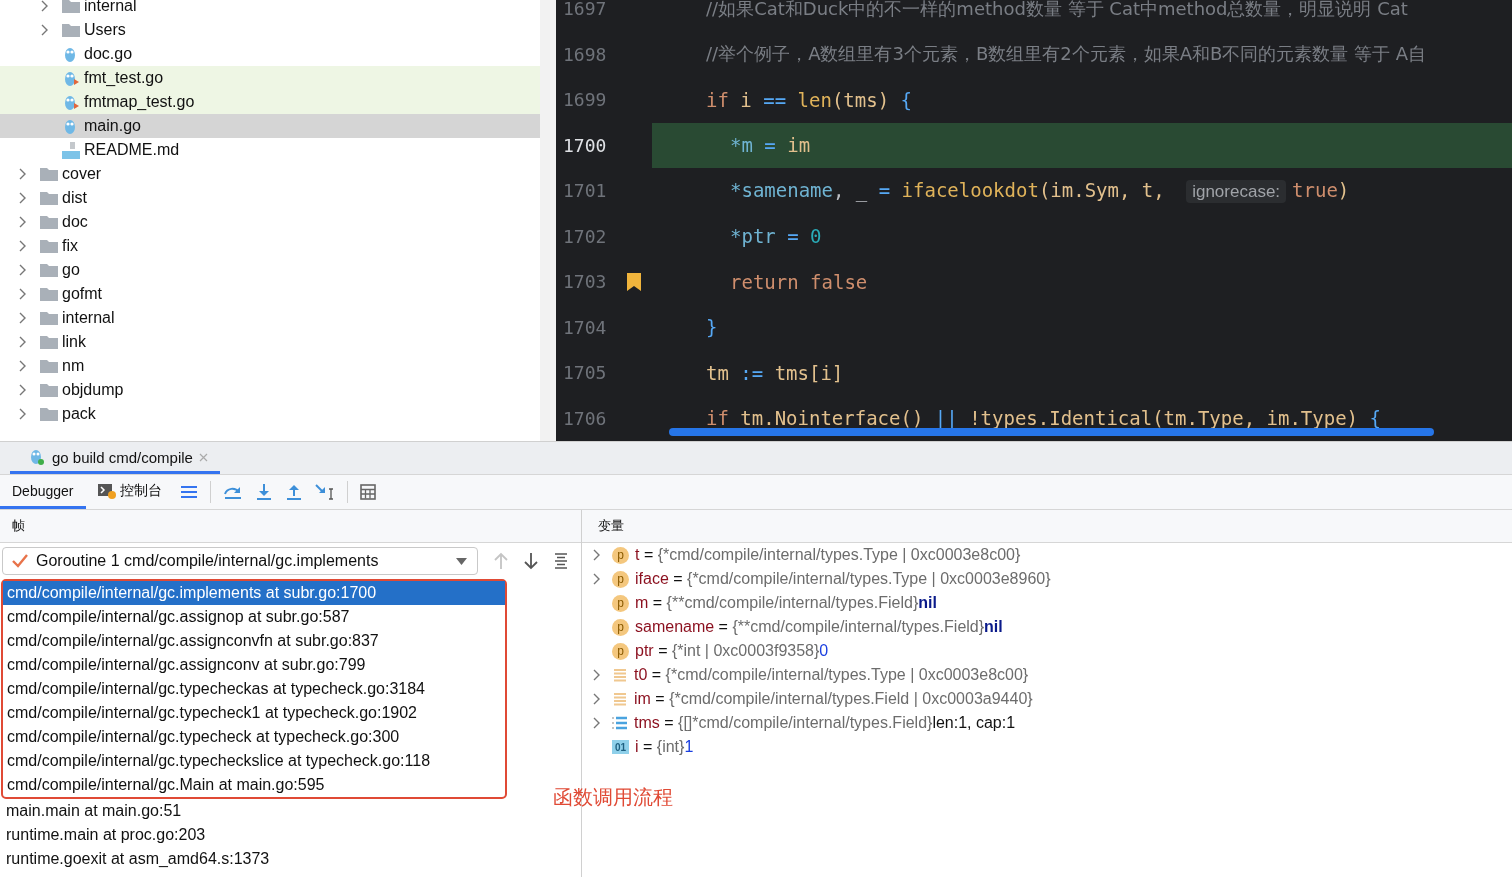 This screenshot has height=877, width=1512. Describe the element at coordinates (585, 10) in the screenshot. I see `line-number: 1697` at that location.